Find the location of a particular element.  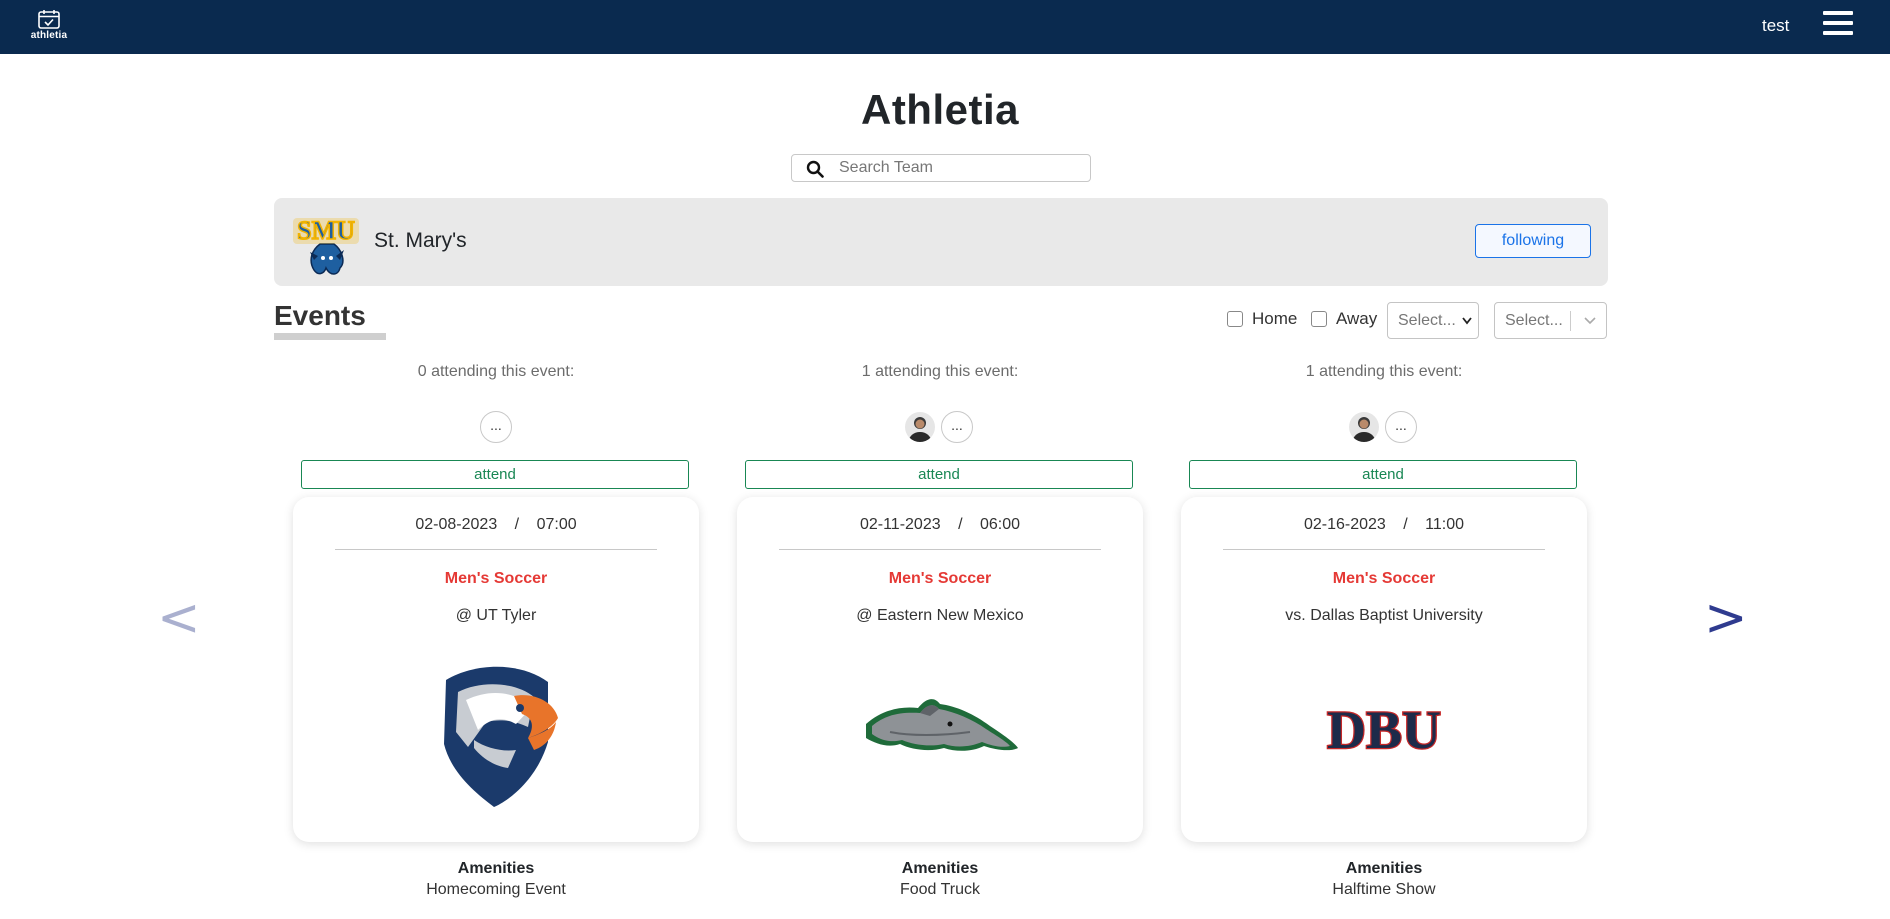

greyhound-logo is located at coordinates (942, 725).